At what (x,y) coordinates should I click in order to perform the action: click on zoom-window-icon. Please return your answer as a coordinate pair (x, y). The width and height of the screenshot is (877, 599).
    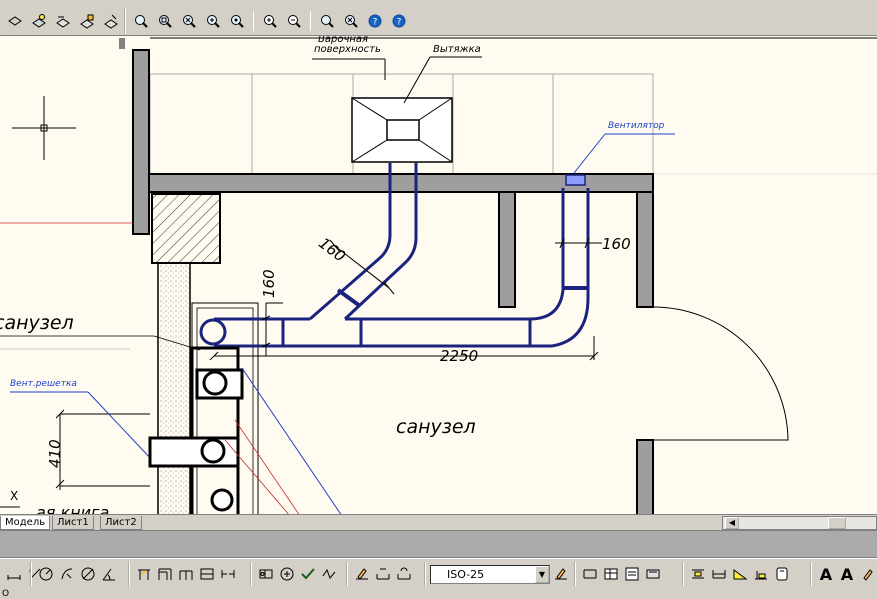
    Looking at the image, I should click on (165, 21).